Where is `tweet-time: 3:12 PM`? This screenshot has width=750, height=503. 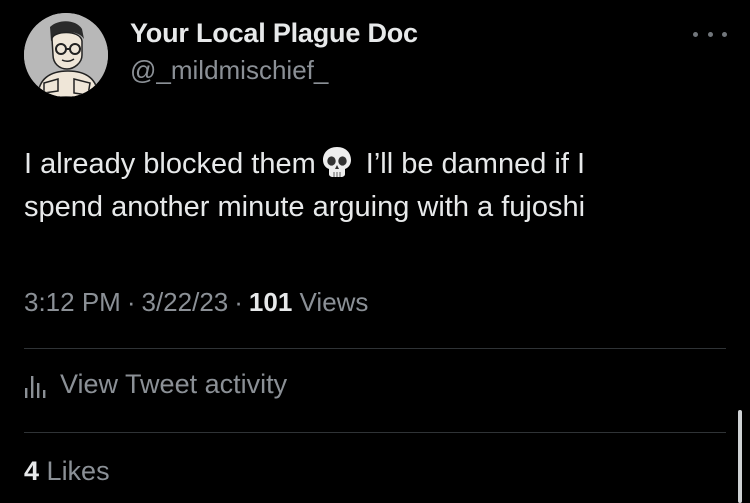 tweet-time: 3:12 PM is located at coordinates (72, 302).